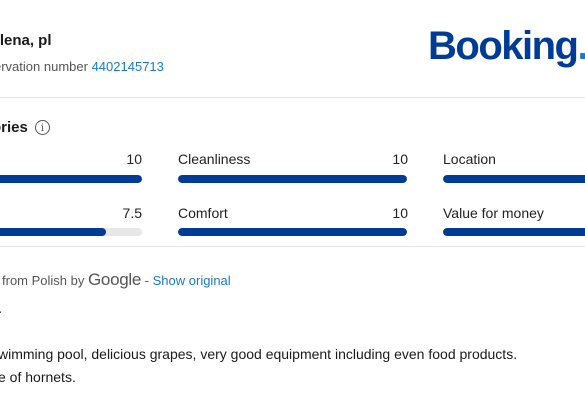  Describe the element at coordinates (132, 213) in the screenshot. I see `category-score: 7.5` at that location.